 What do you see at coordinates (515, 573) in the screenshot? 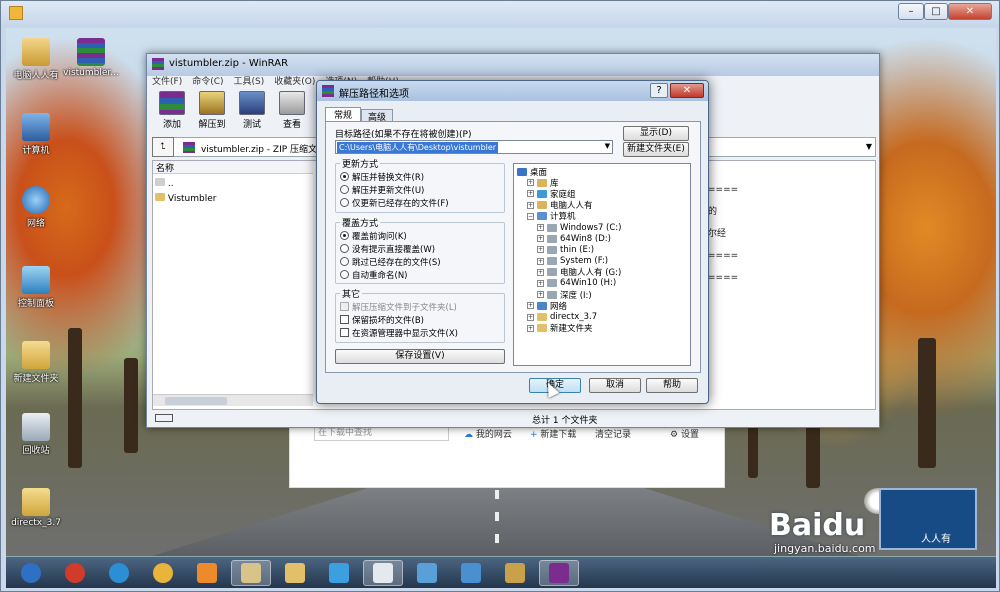
I see `taskbar-paintbrush-button` at bounding box center [515, 573].